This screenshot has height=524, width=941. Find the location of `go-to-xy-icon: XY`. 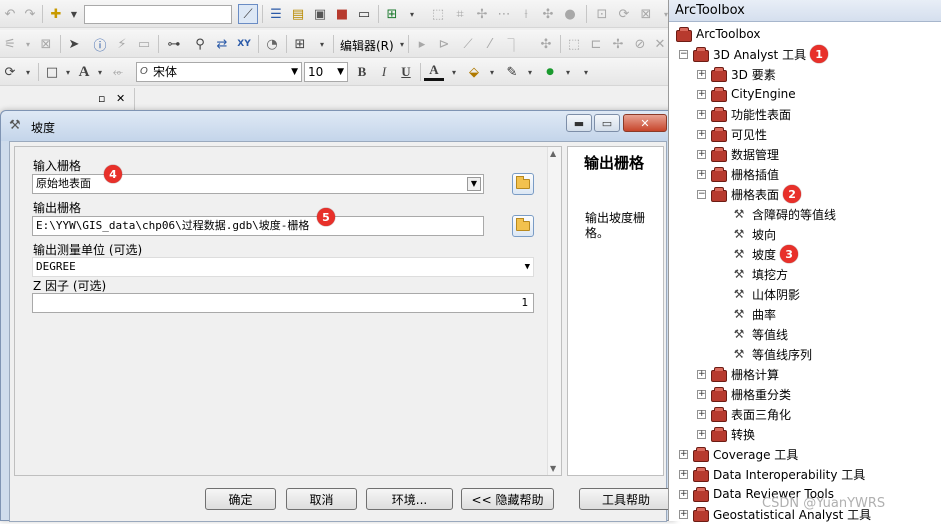

go-to-xy-icon: XY is located at coordinates (244, 44).